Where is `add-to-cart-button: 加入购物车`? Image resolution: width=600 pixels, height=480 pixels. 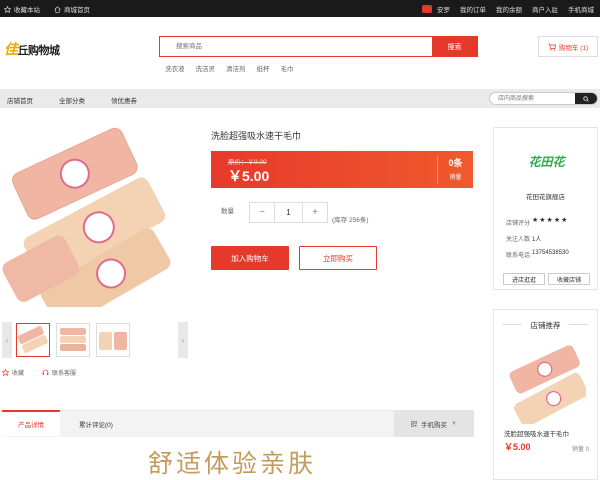 add-to-cart-button: 加入购物车 is located at coordinates (250, 258).